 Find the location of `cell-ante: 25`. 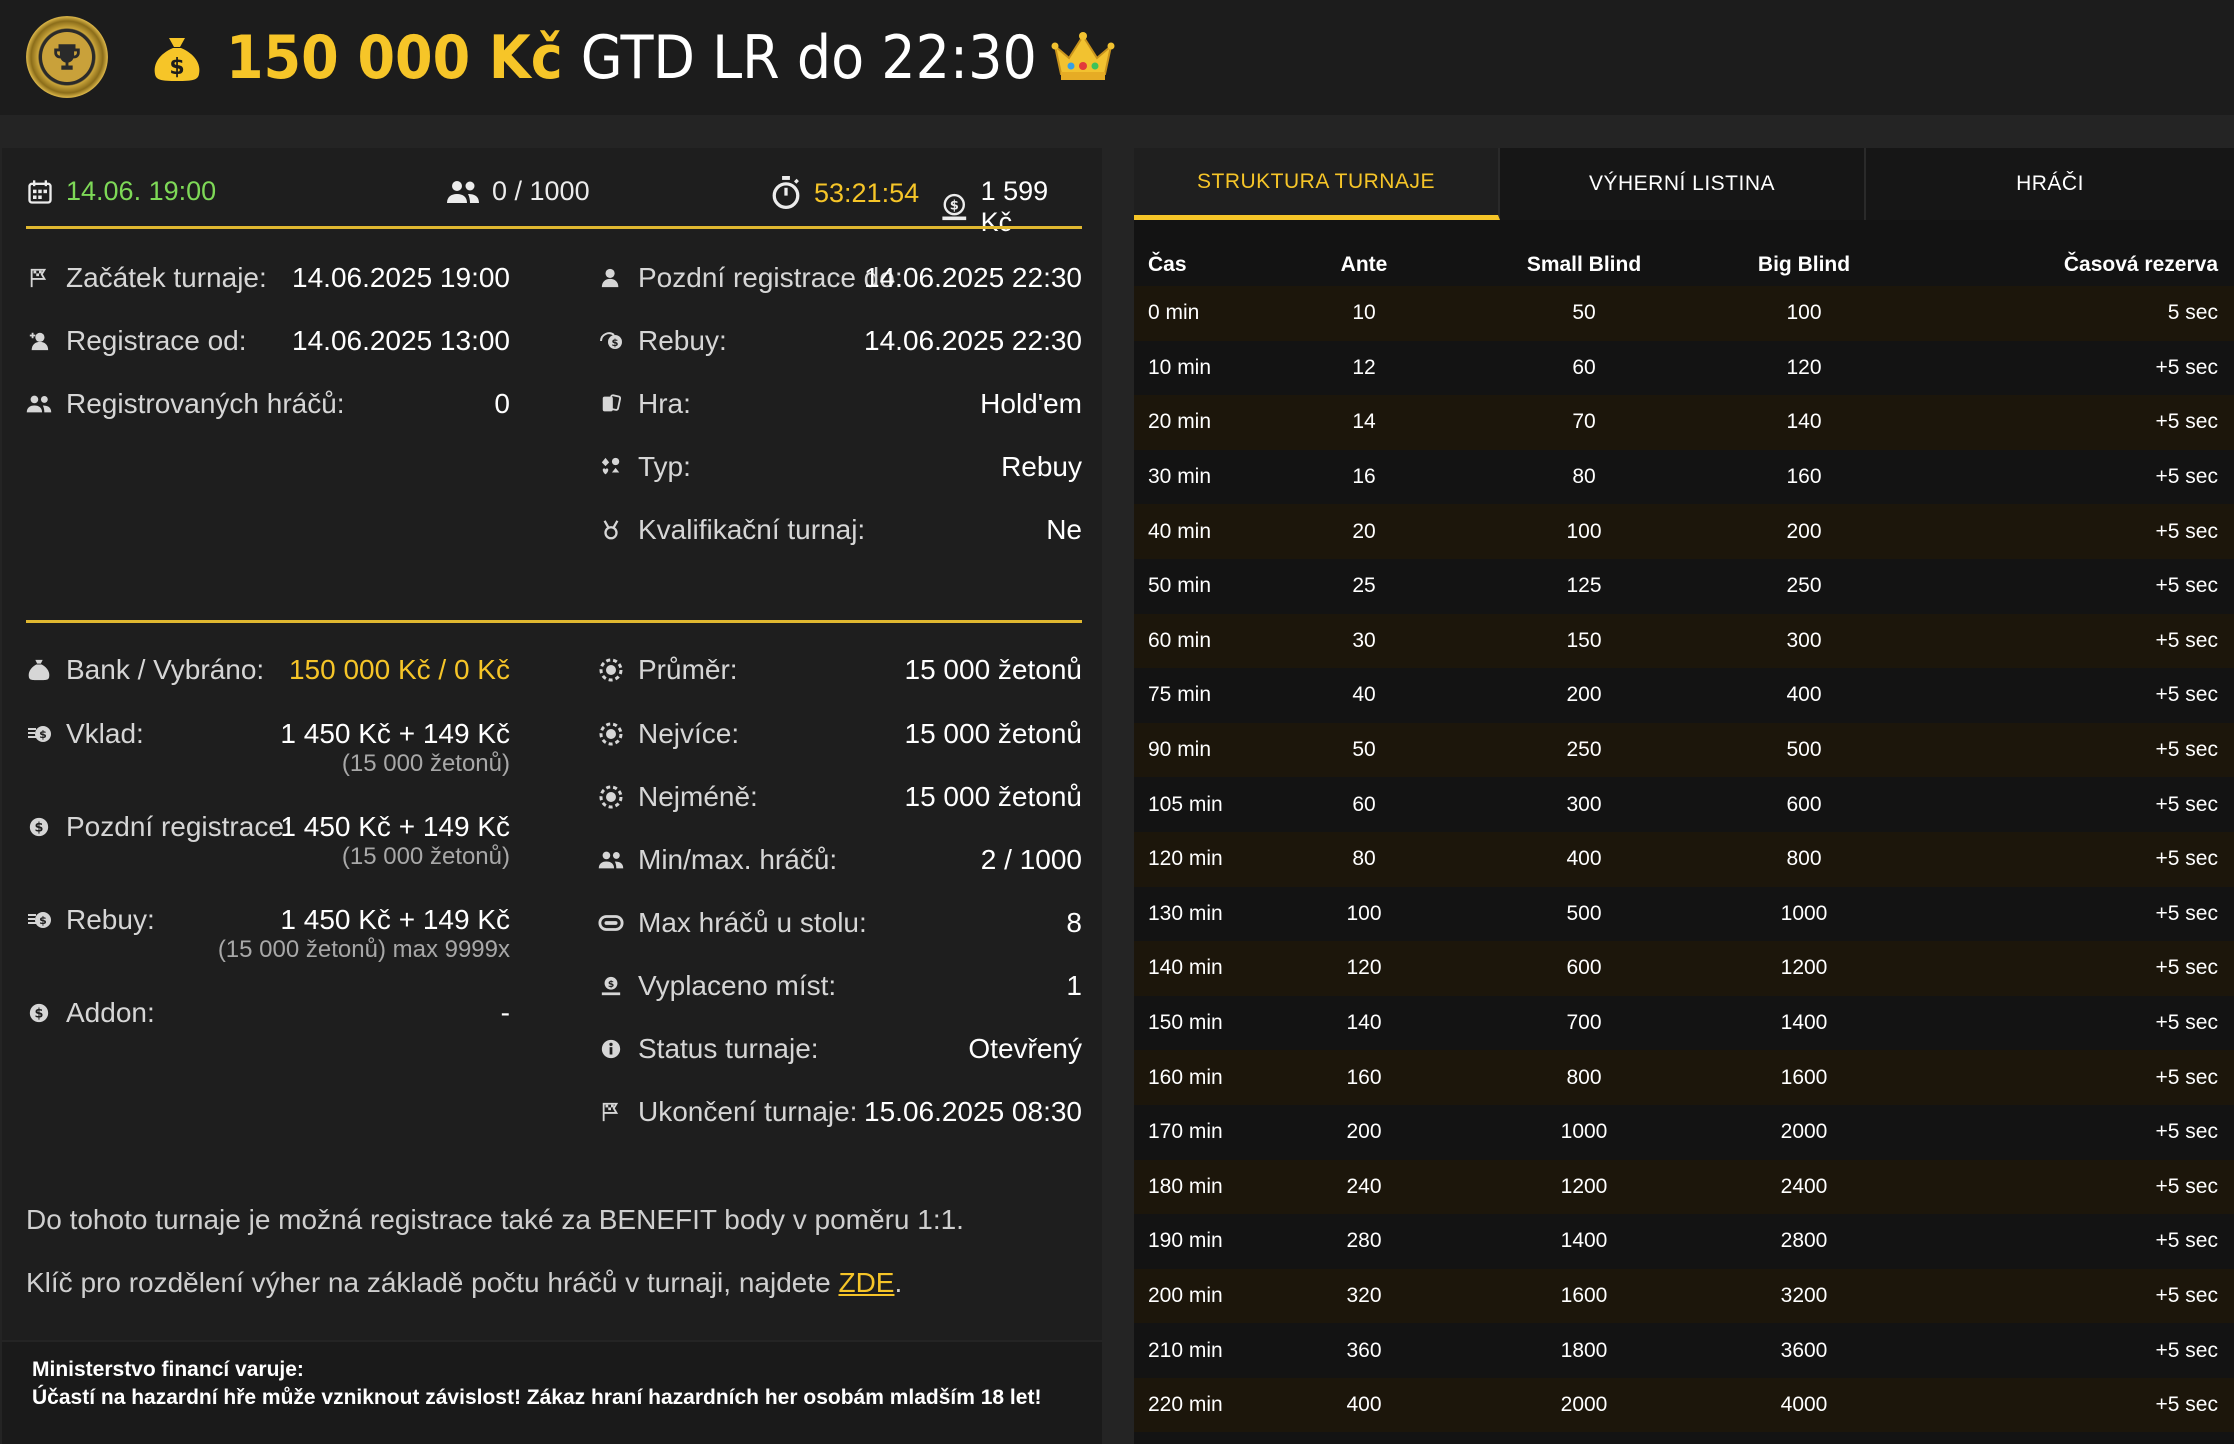

cell-ante: 25 is located at coordinates (1364, 586).